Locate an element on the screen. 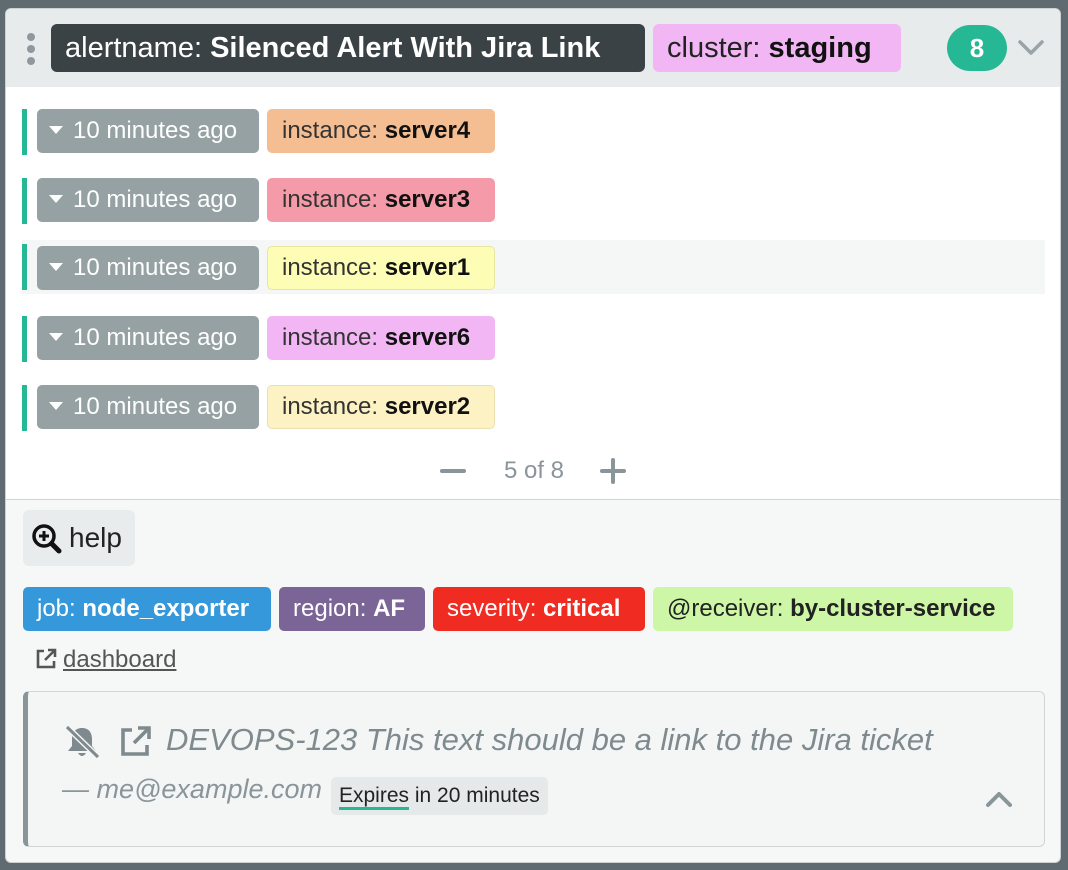 Image resolution: width=1068 pixels, height=870 pixels. dashboard-link-text: dashboard is located at coordinates (120, 659).